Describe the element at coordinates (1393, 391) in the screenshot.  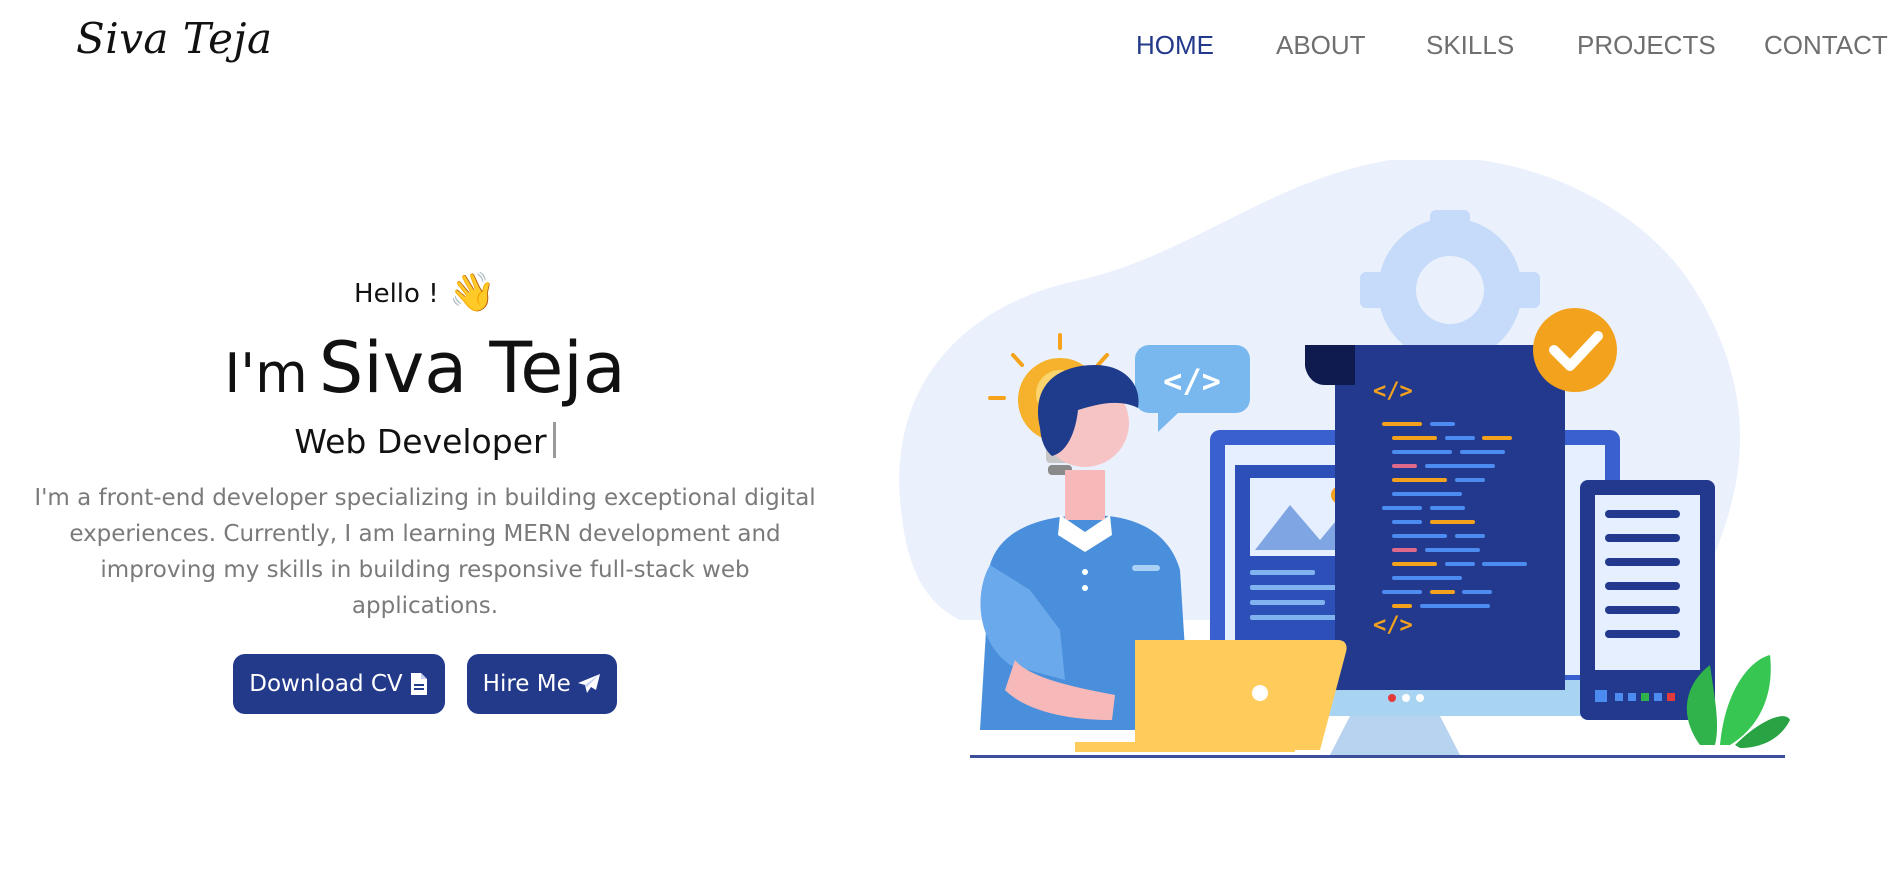
I see `code-open-tag: </>` at that location.